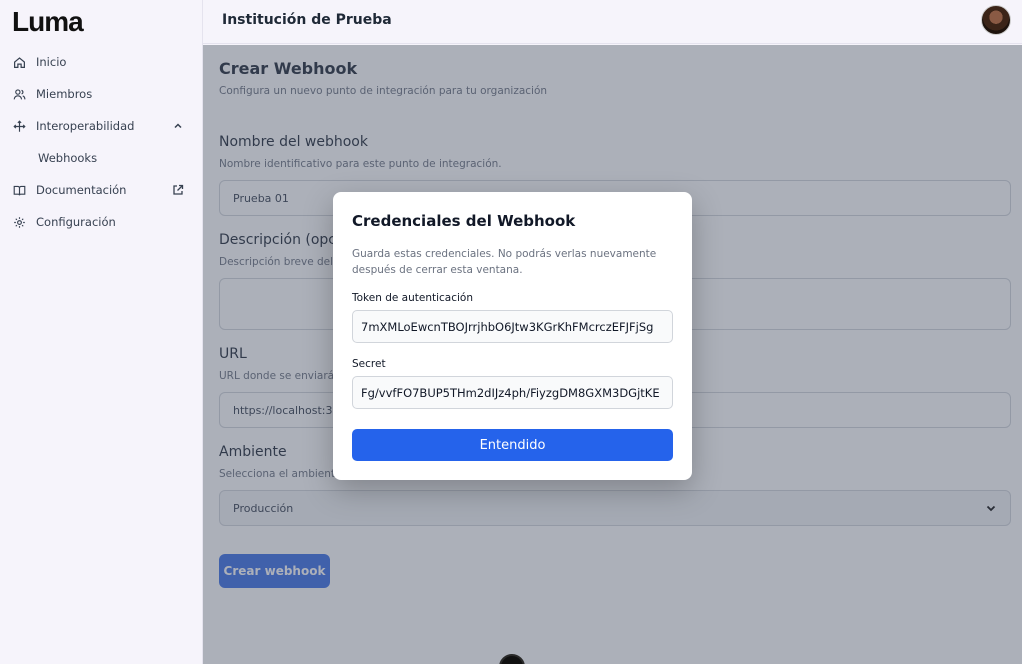  Describe the element at coordinates (996, 20) in the screenshot. I see `avatar` at that location.